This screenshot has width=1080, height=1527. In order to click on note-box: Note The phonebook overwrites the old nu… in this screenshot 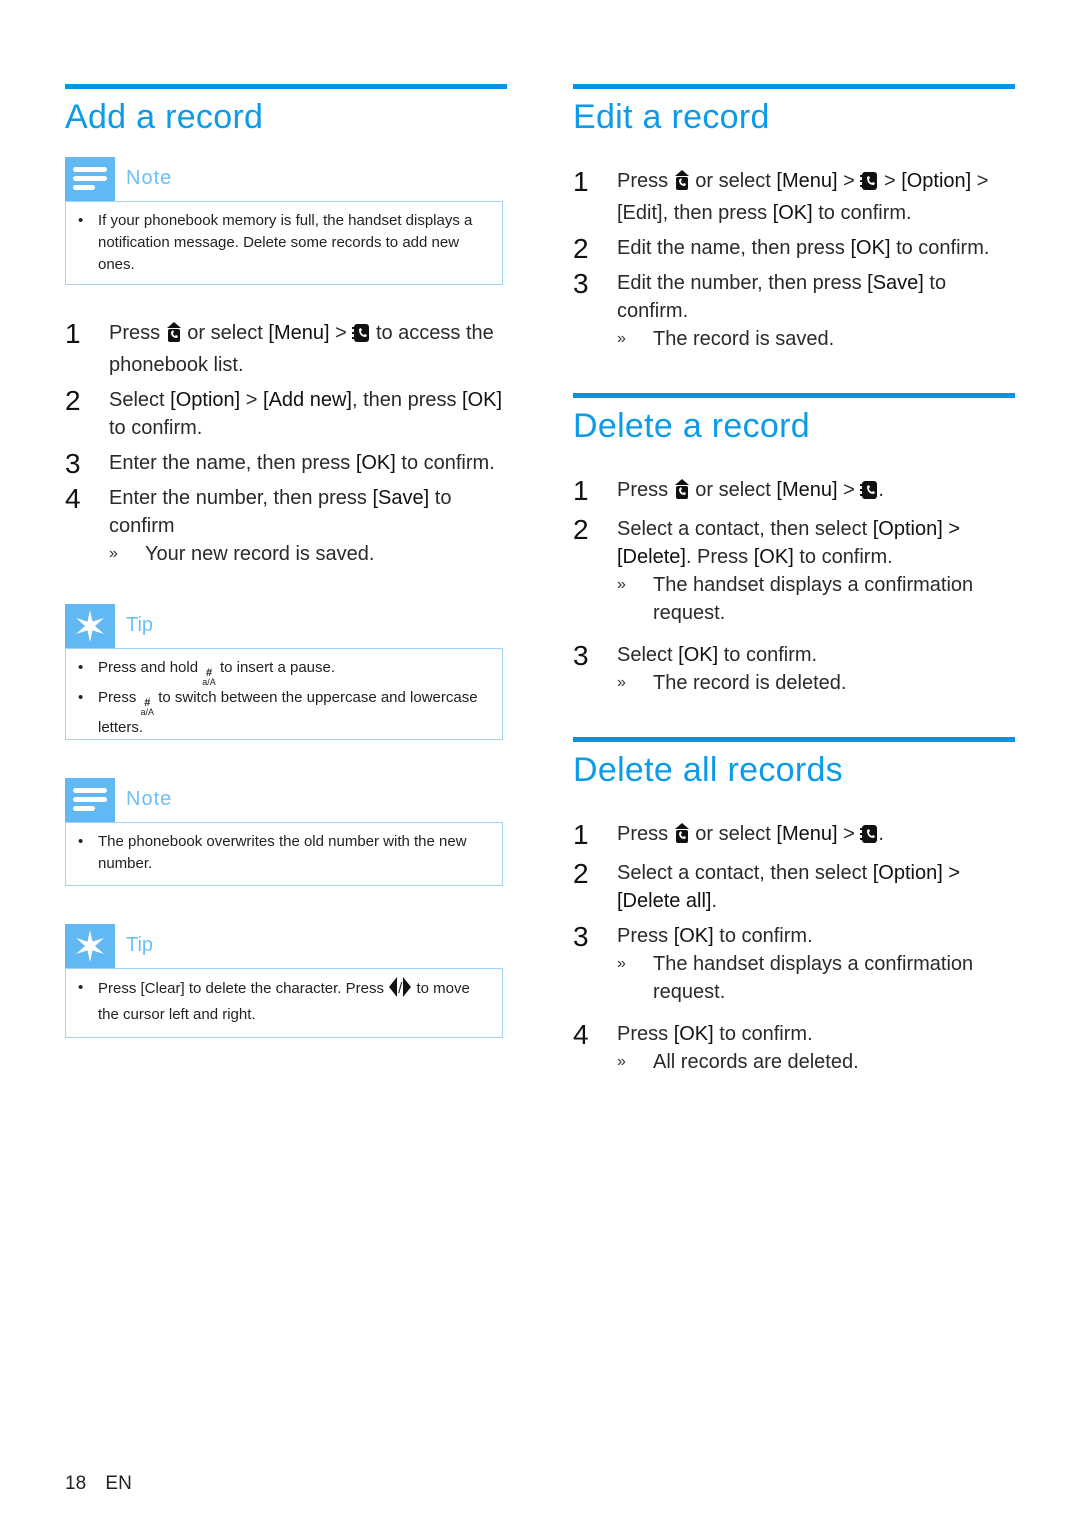, I will do `click(286, 832)`.